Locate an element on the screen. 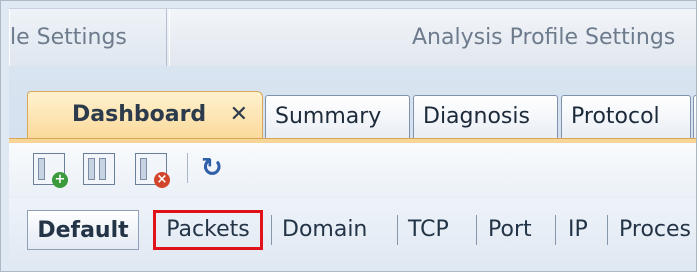  tab-summary: Summary is located at coordinates (337, 116).